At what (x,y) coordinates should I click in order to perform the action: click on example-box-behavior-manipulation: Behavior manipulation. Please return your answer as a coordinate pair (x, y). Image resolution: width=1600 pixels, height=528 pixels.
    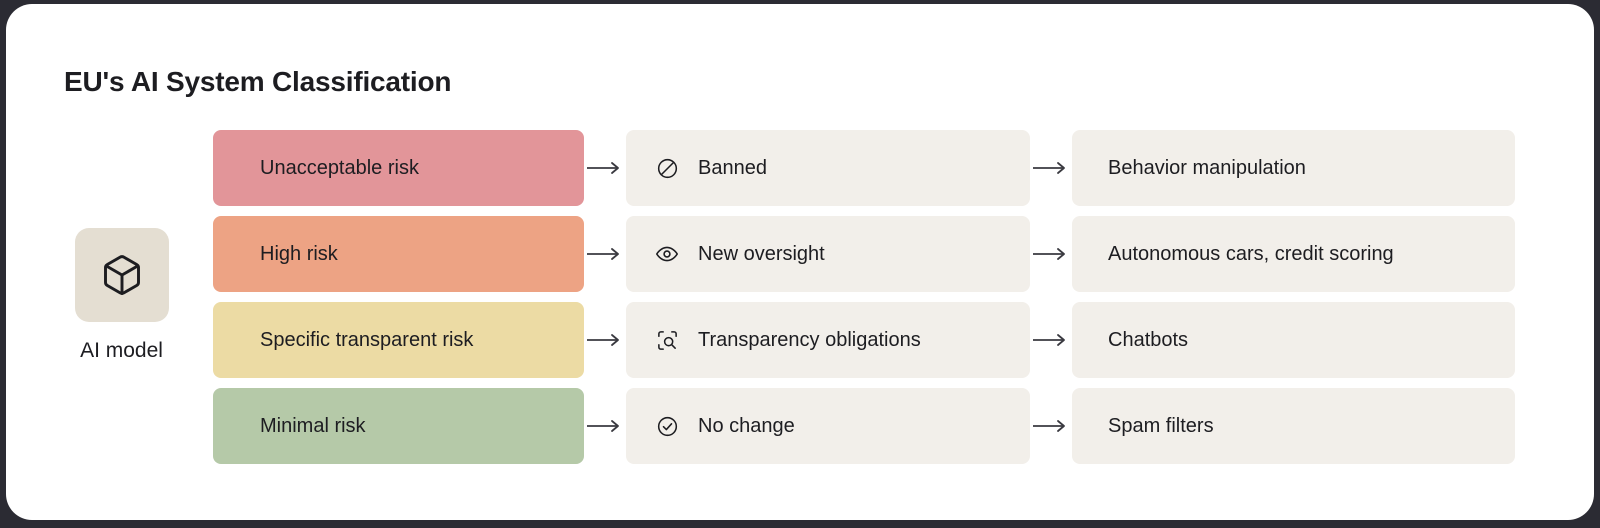
    Looking at the image, I should click on (1293, 168).